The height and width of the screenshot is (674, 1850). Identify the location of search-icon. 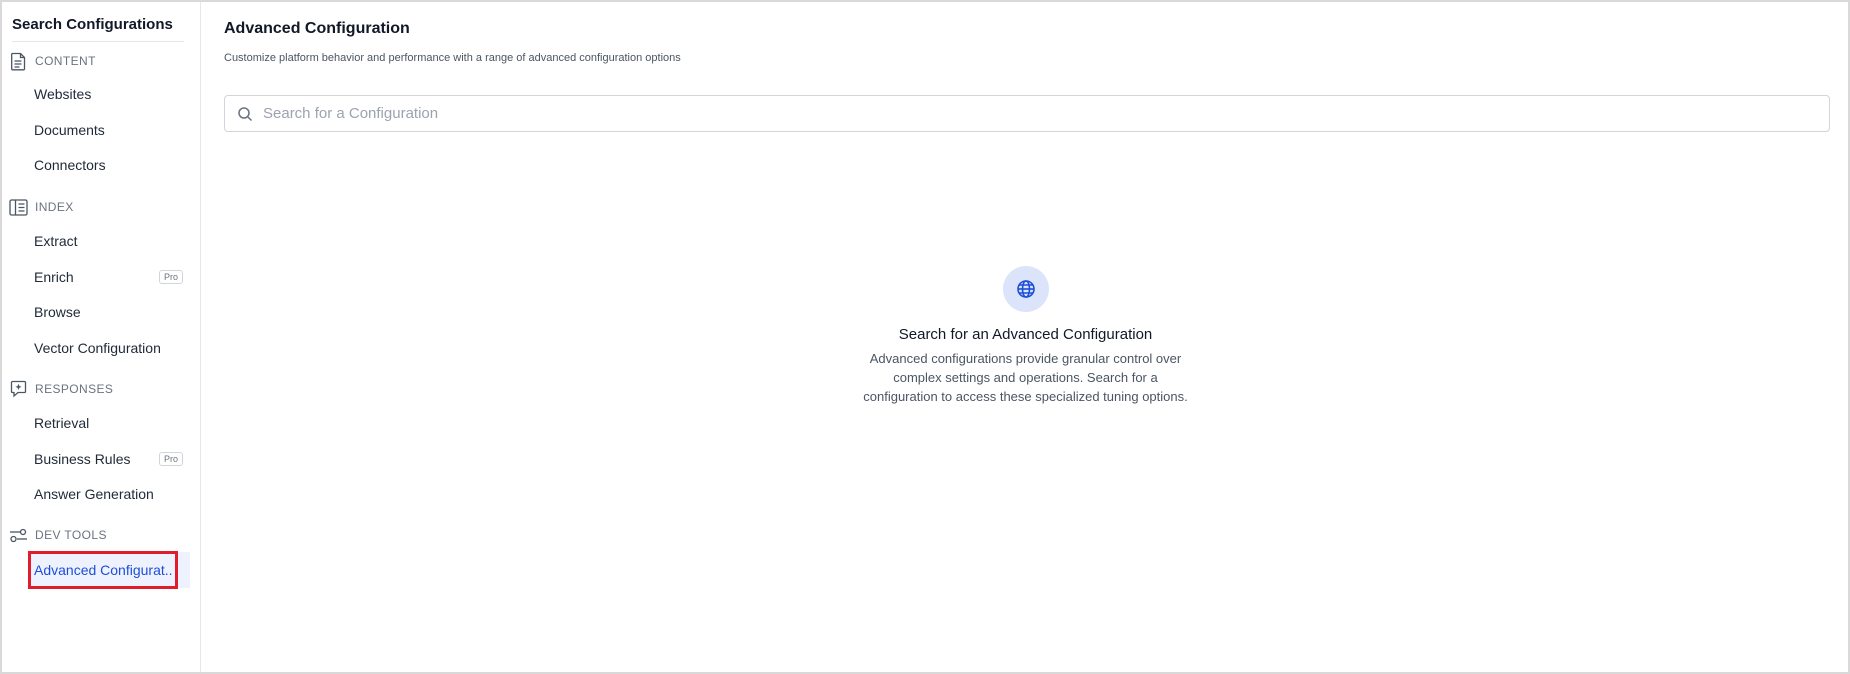
(245, 114).